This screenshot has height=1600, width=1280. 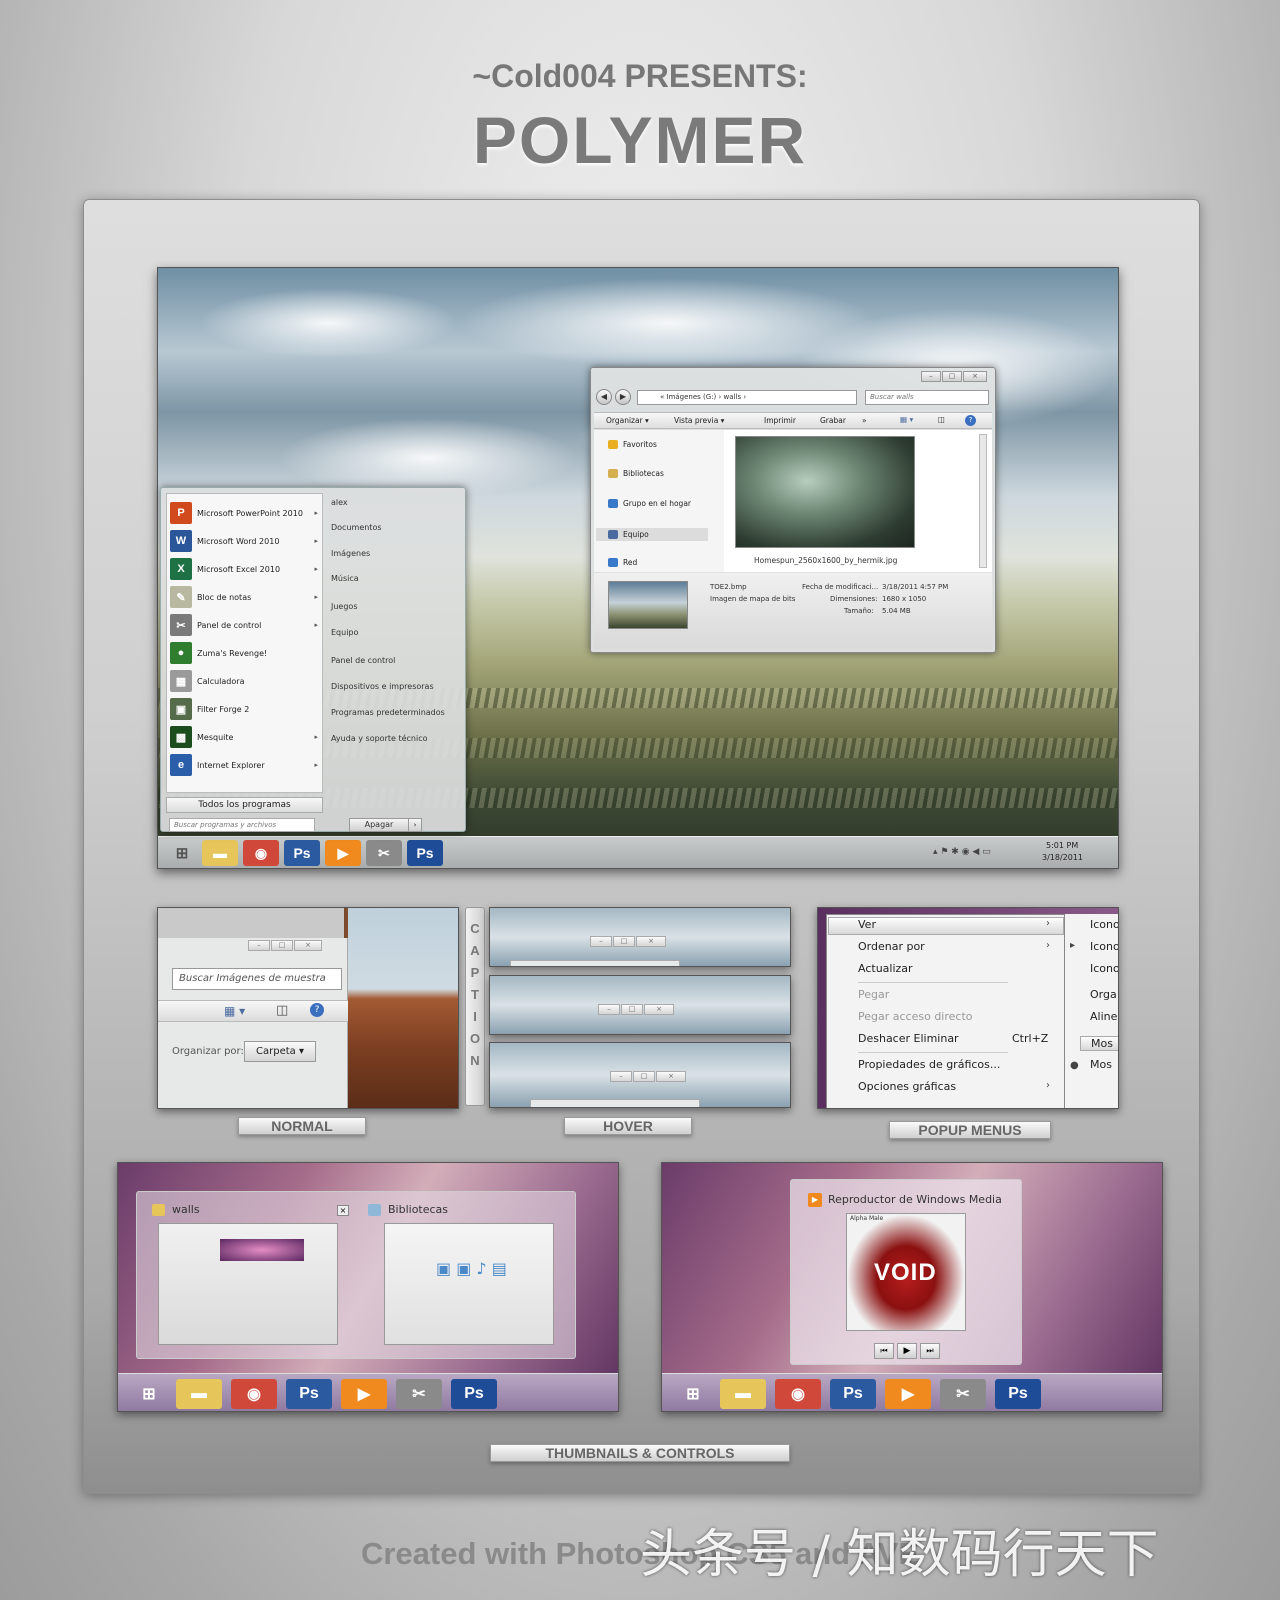 I want to click on place-item: Equipo, so click(x=344, y=632).